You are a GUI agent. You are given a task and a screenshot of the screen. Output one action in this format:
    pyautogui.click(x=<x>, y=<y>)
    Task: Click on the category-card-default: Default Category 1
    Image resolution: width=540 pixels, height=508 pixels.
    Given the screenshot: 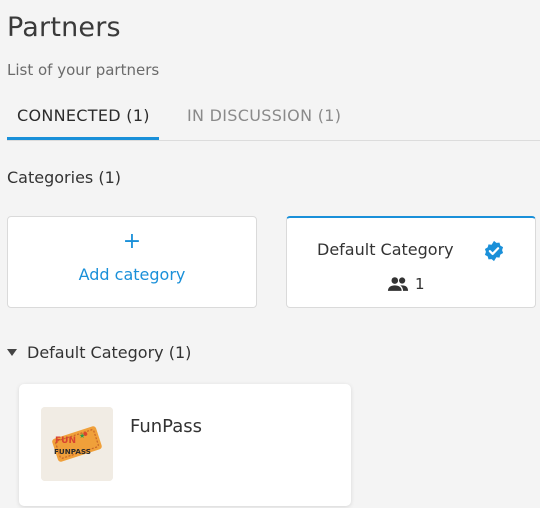 What is the action you would take?
    pyautogui.click(x=411, y=262)
    